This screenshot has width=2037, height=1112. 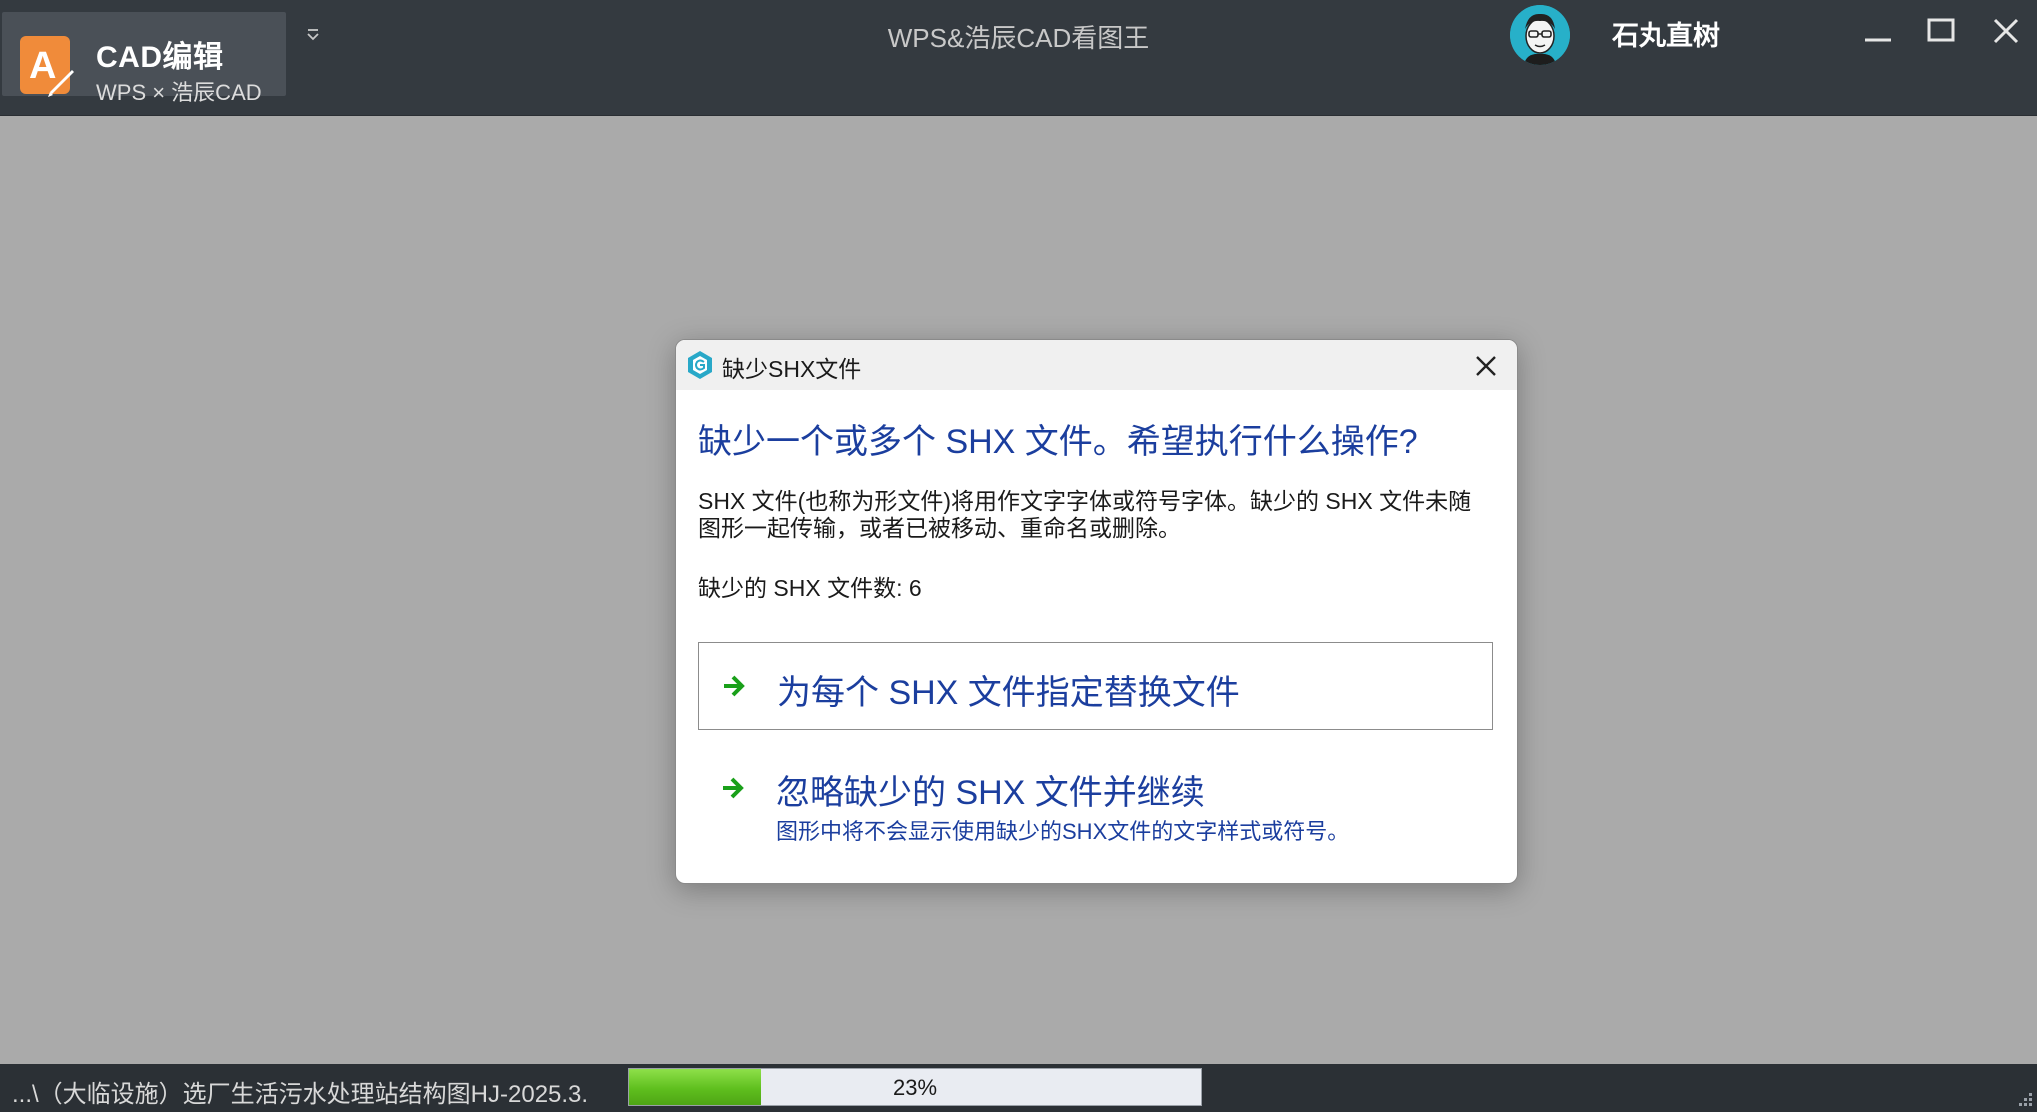 What do you see at coordinates (1486, 366) in the screenshot?
I see `dialog-close-icon` at bounding box center [1486, 366].